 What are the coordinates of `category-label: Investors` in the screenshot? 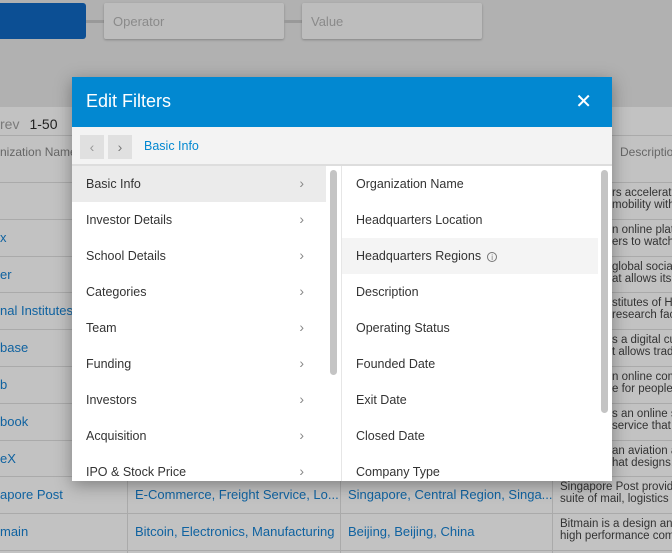 It's located at (111, 400).